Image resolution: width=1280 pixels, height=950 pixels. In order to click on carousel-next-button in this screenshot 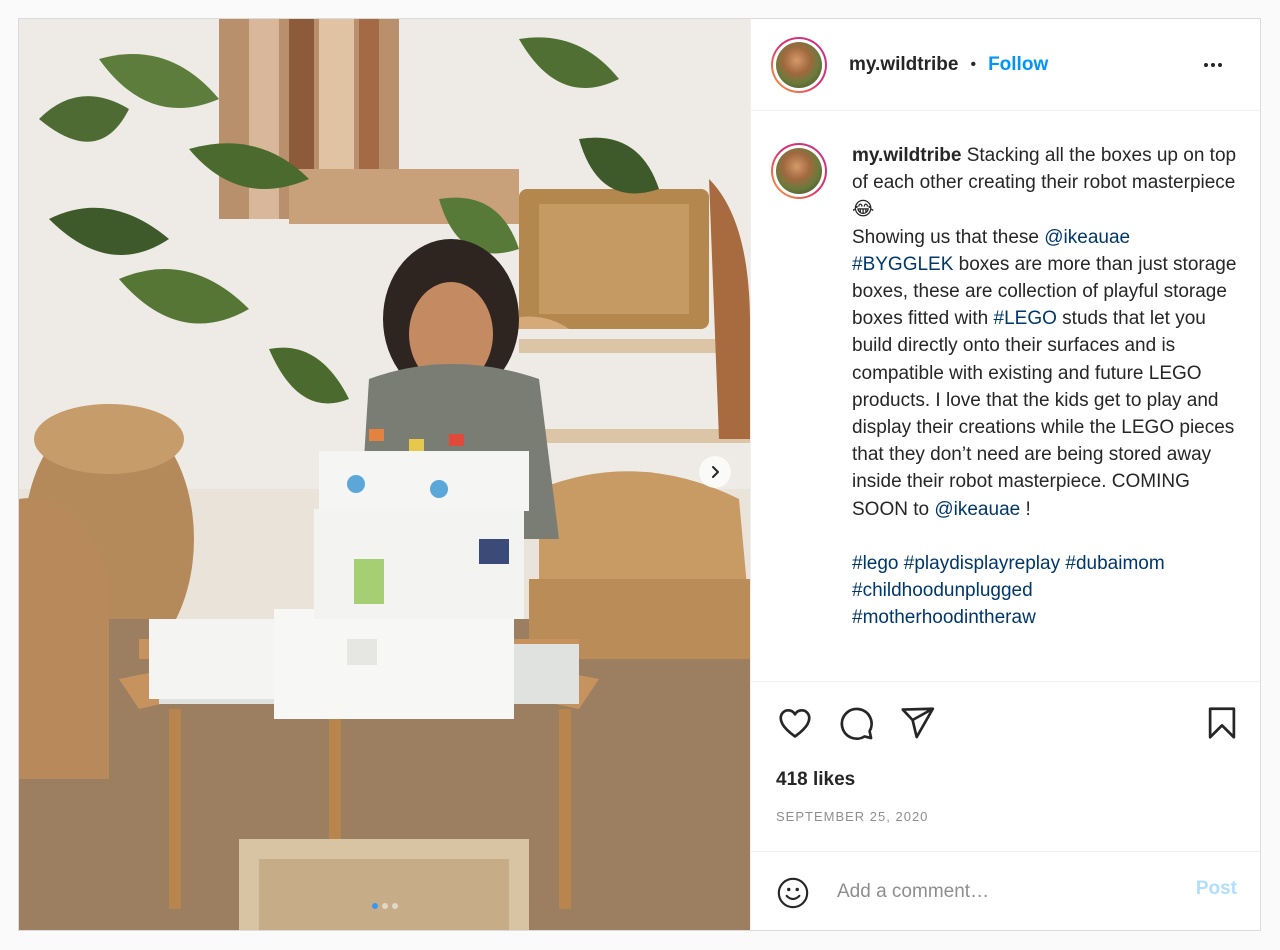, I will do `click(715, 472)`.